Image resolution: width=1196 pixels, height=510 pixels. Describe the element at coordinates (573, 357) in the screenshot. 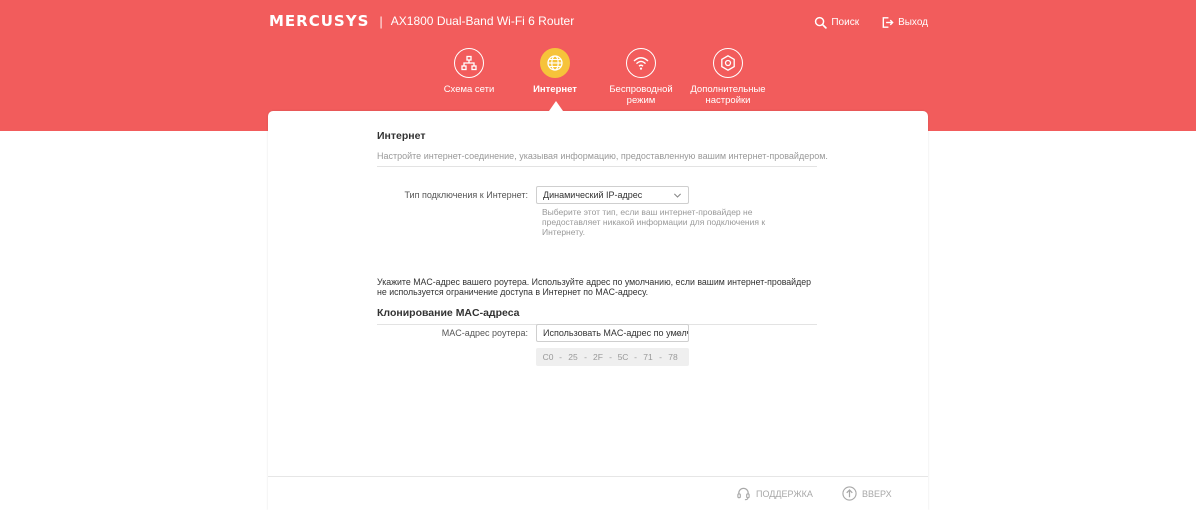

I see `mac-octet: 25` at that location.